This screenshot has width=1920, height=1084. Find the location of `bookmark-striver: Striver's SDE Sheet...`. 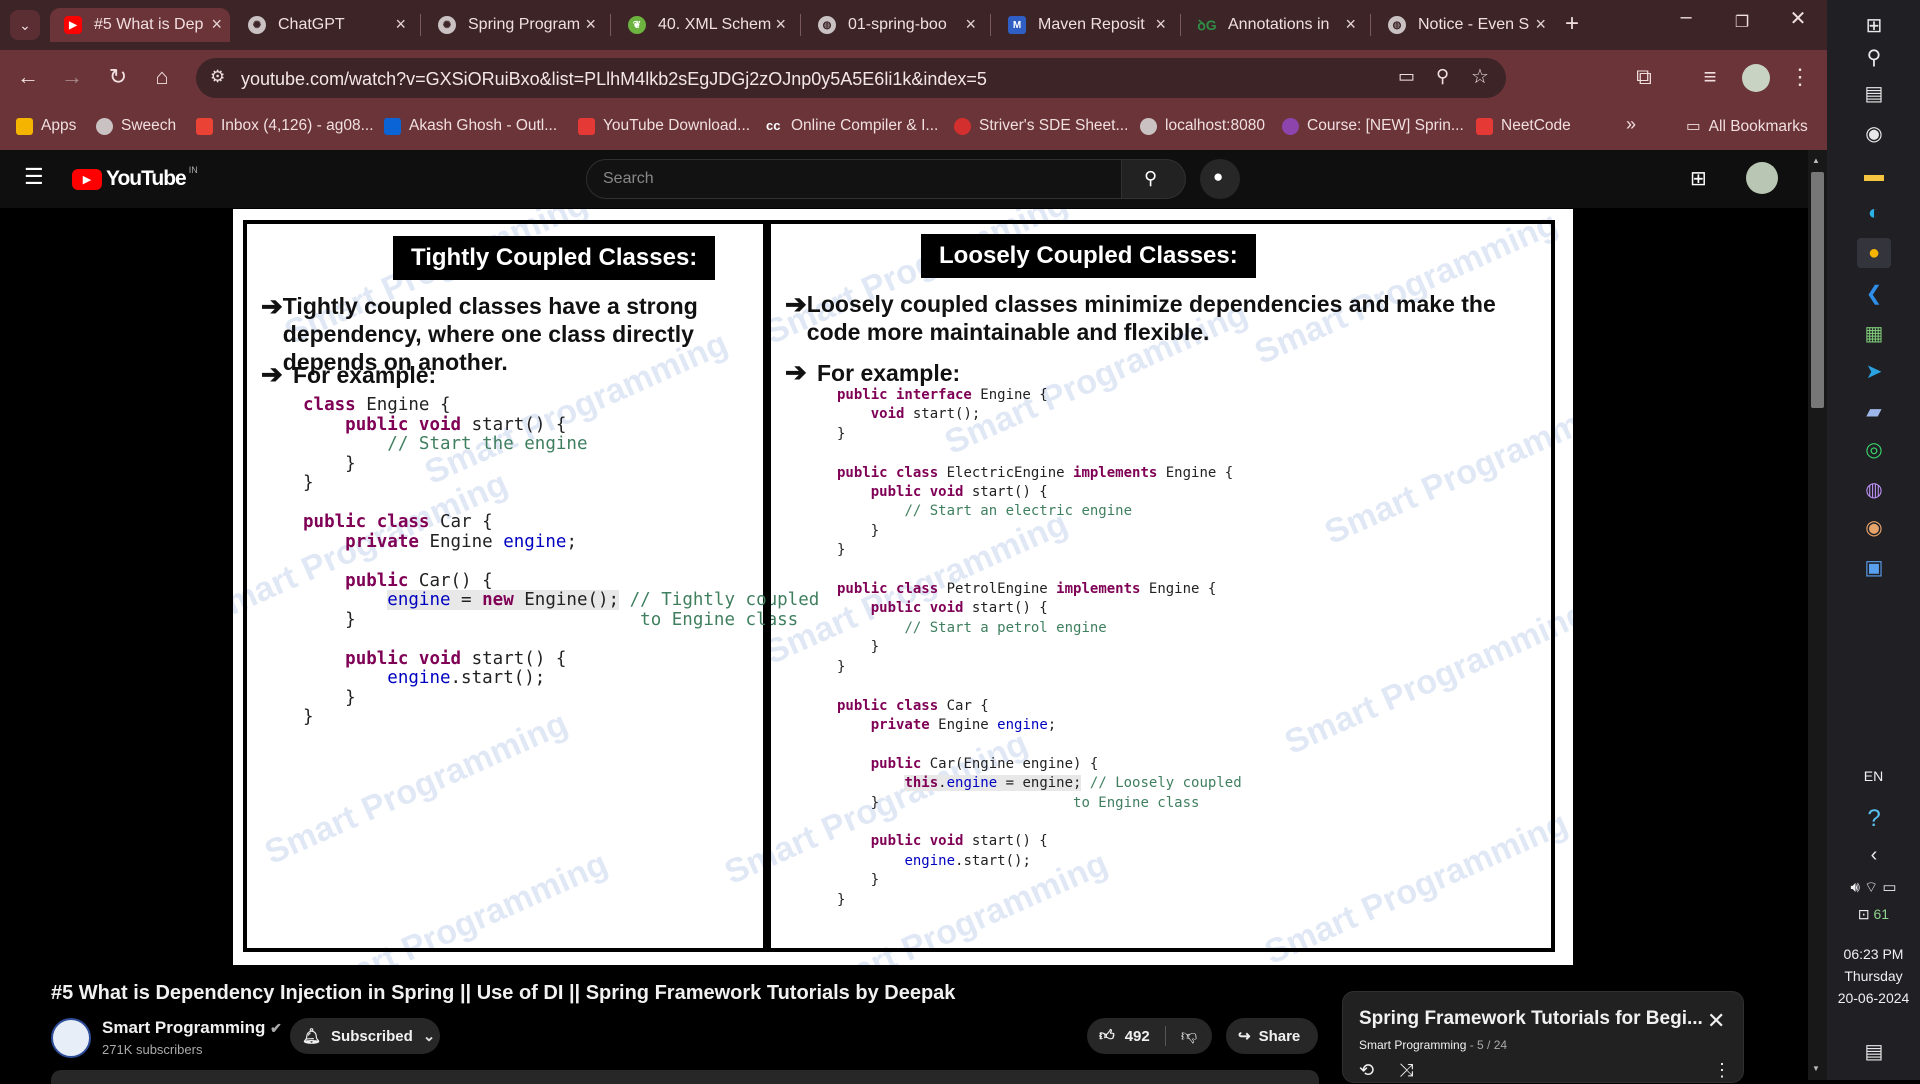

bookmark-striver: Striver's SDE Sheet... is located at coordinates (1041, 126).